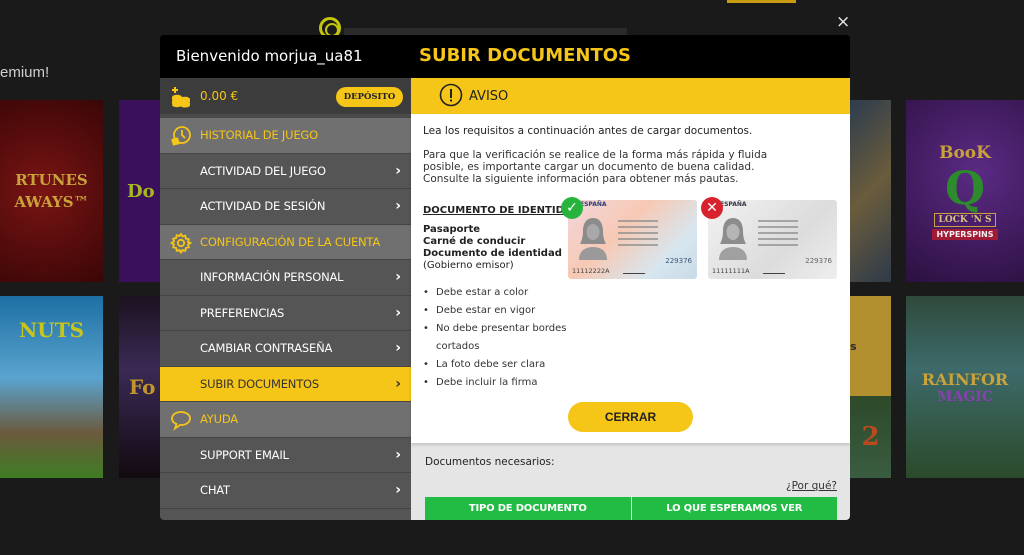 The image size is (1024, 555). Describe the element at coordinates (451, 95) in the screenshot. I see `exclamation-circle-icon` at that location.